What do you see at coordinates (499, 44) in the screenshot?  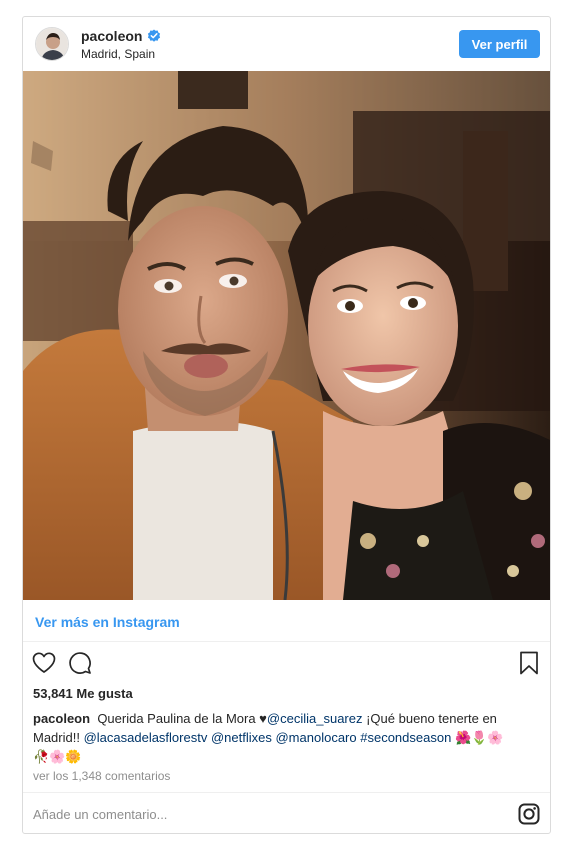 I see `view-profile-button: Ver perfil` at bounding box center [499, 44].